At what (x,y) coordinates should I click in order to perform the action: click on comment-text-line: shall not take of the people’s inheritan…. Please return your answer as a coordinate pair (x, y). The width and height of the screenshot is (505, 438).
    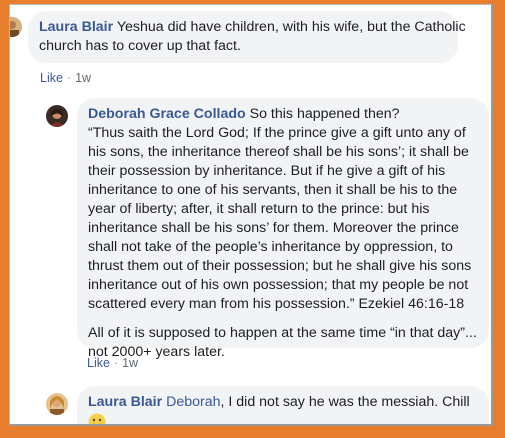
    Looking at the image, I should click on (270, 247).